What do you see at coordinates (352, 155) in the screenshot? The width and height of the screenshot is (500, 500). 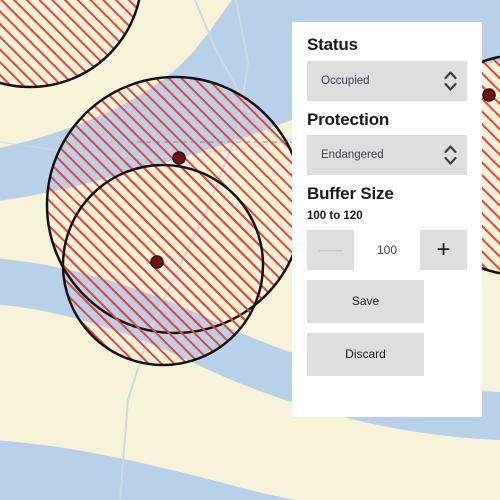 I see `protection-select-value: Endangered` at bounding box center [352, 155].